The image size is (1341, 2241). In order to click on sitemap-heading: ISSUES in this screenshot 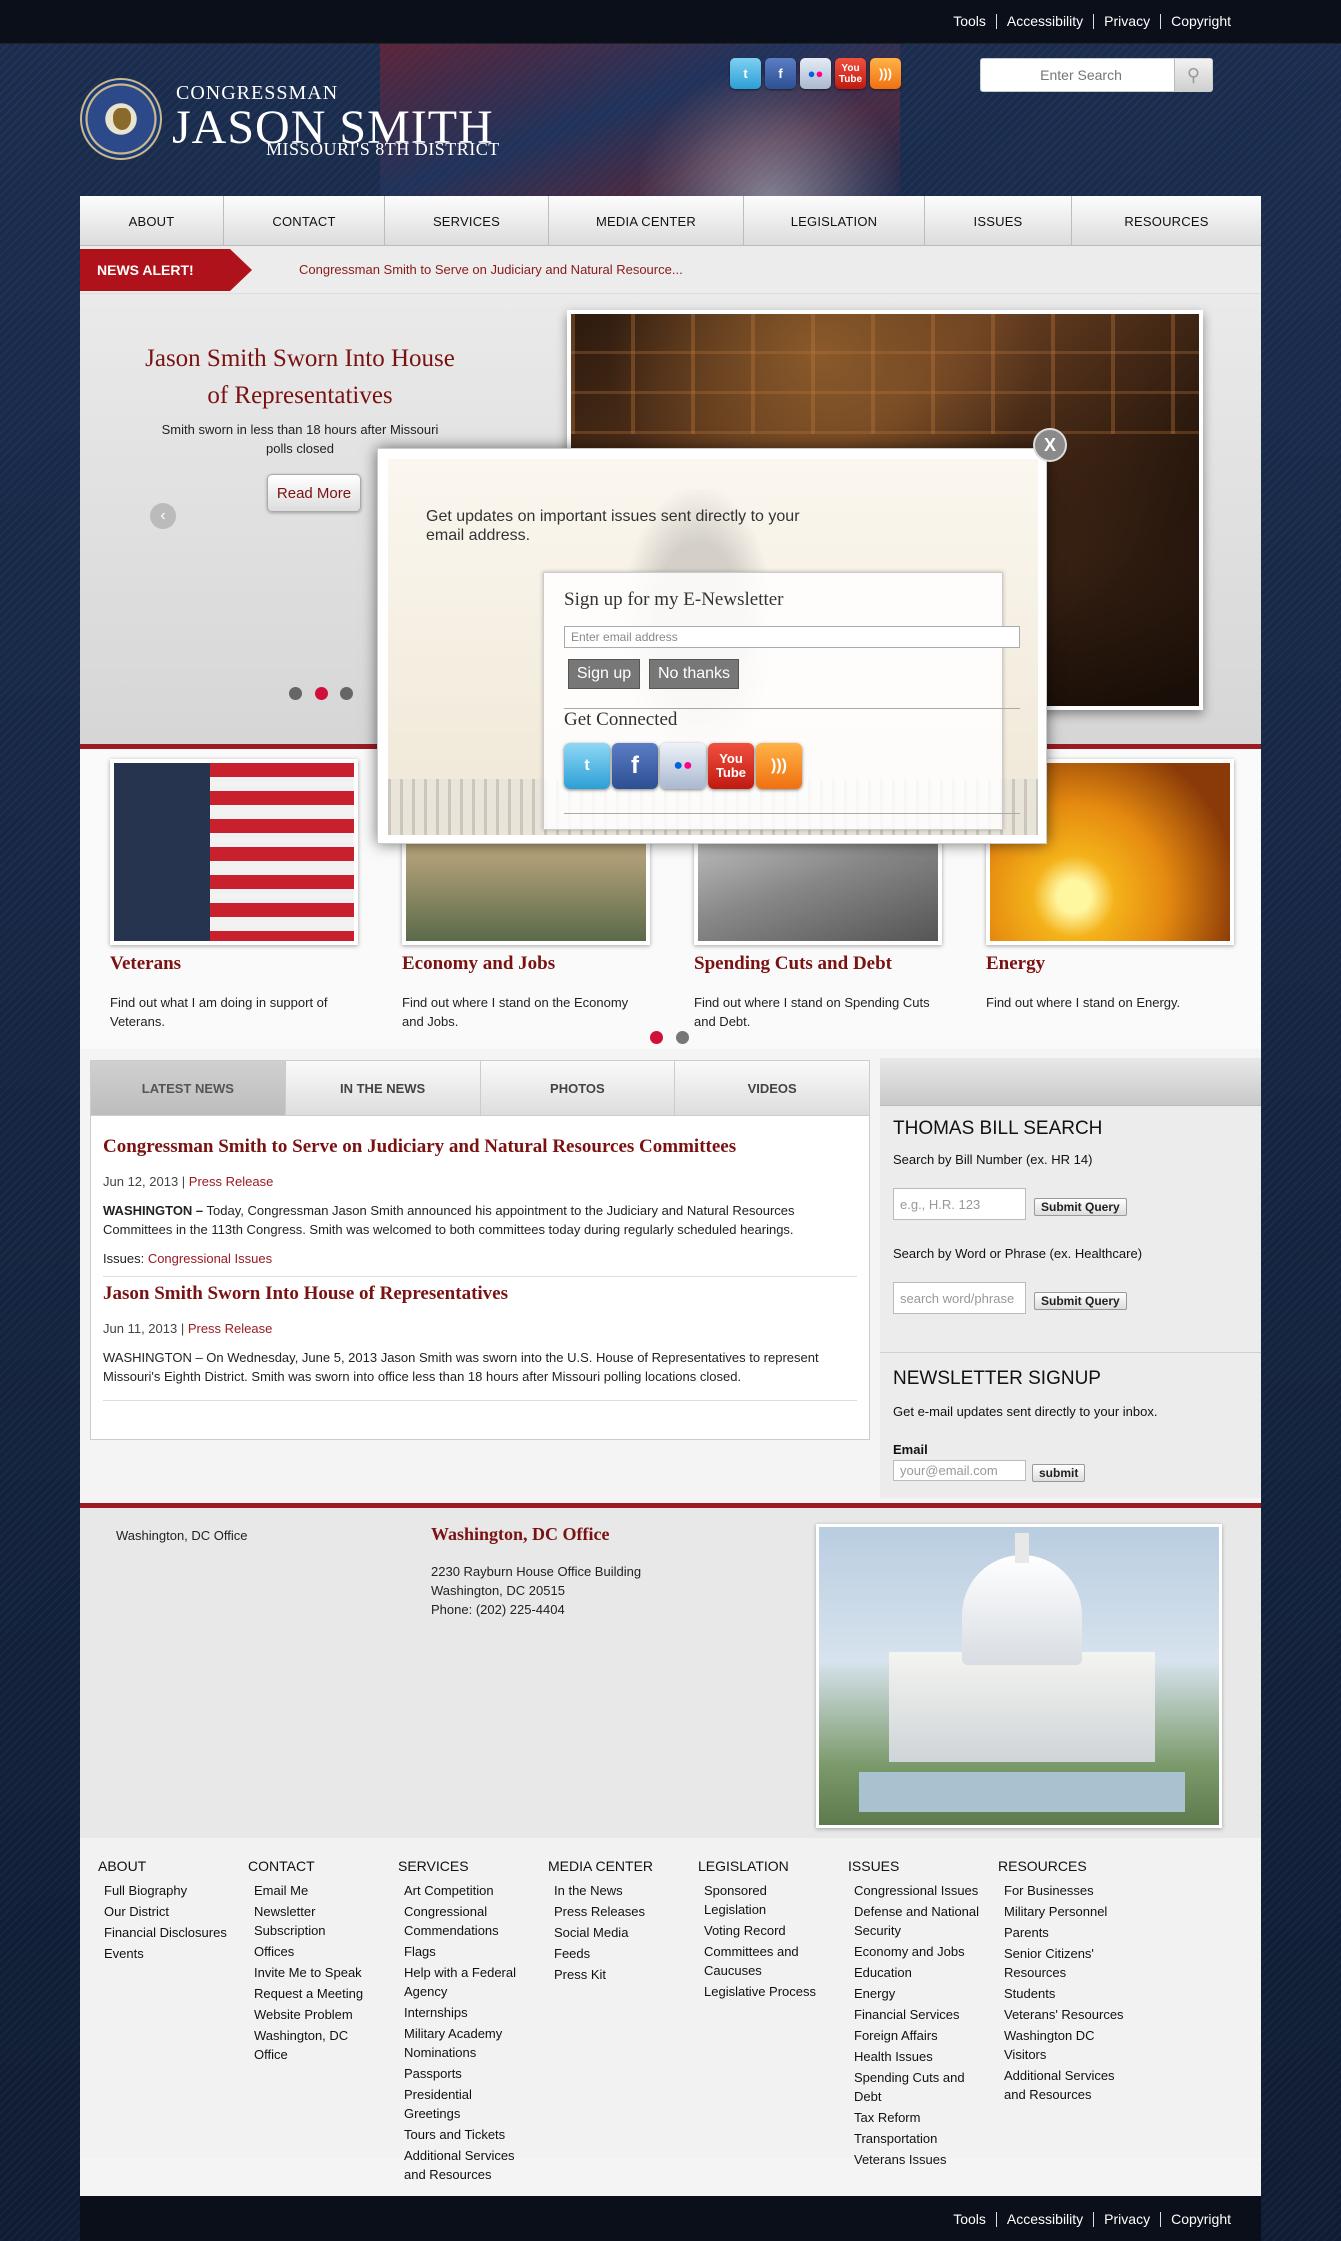, I will do `click(915, 1866)`.